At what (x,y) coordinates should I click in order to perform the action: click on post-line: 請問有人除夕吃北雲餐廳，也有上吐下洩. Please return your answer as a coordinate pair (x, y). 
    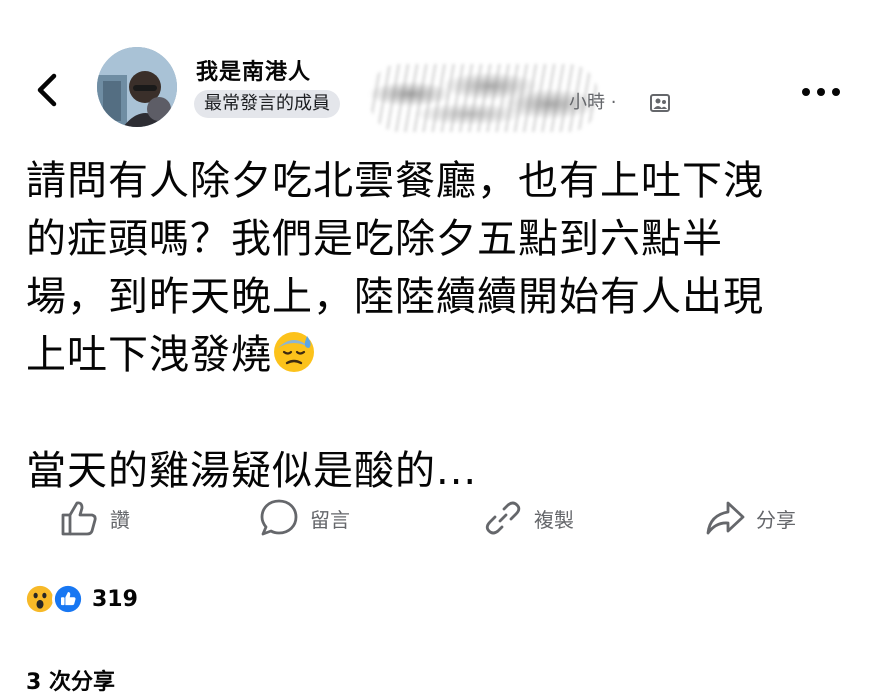
    Looking at the image, I should click on (395, 181).